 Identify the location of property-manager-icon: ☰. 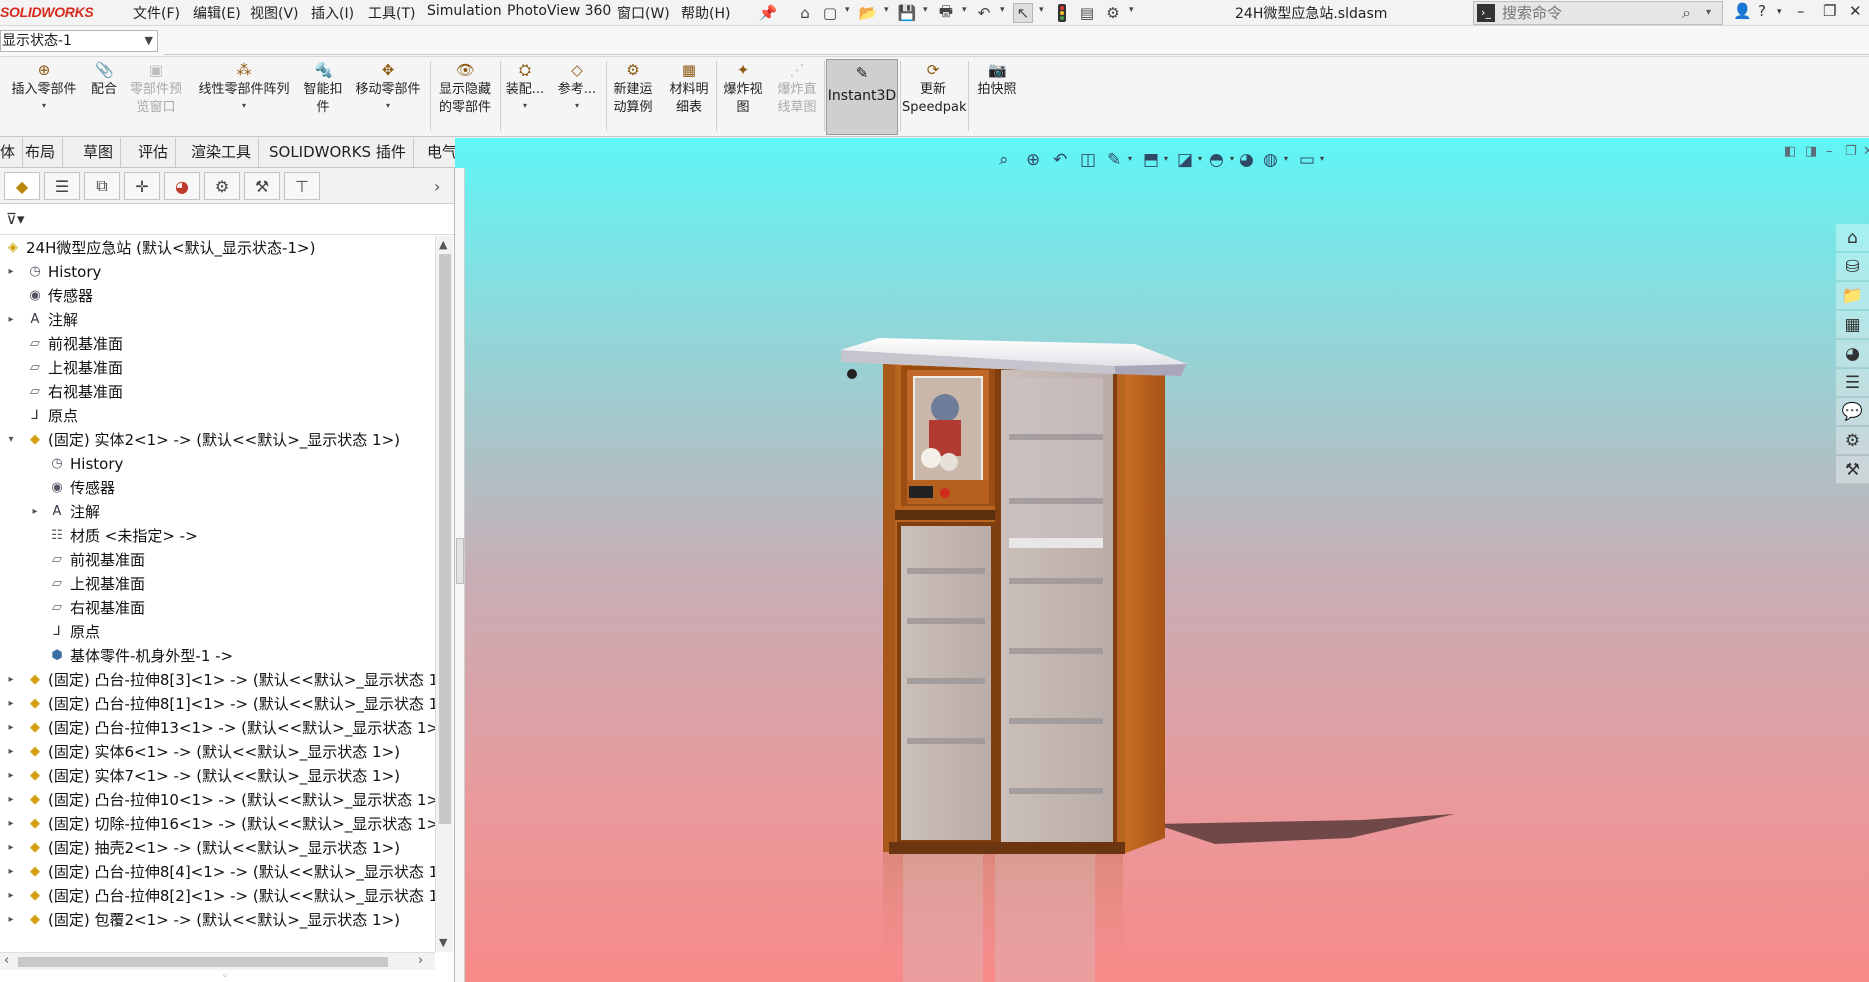
(62, 186).